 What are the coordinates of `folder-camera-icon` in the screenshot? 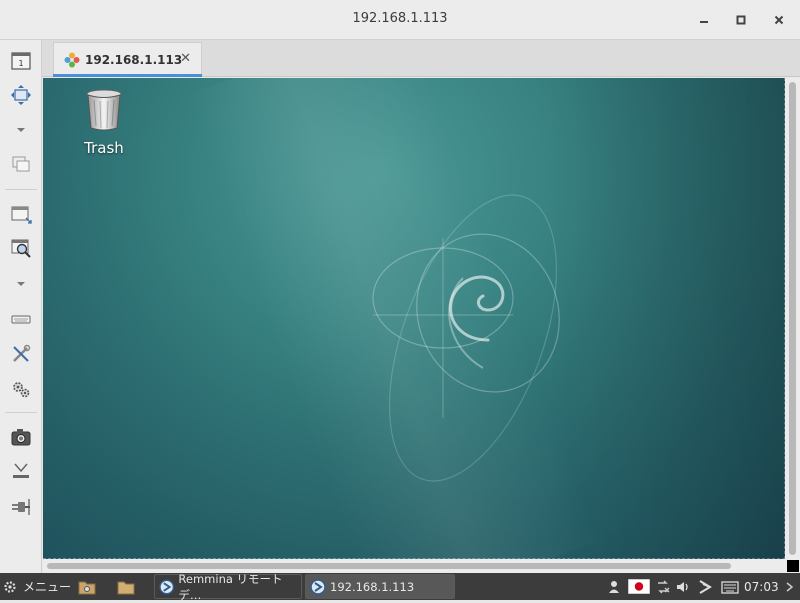 It's located at (87, 587).